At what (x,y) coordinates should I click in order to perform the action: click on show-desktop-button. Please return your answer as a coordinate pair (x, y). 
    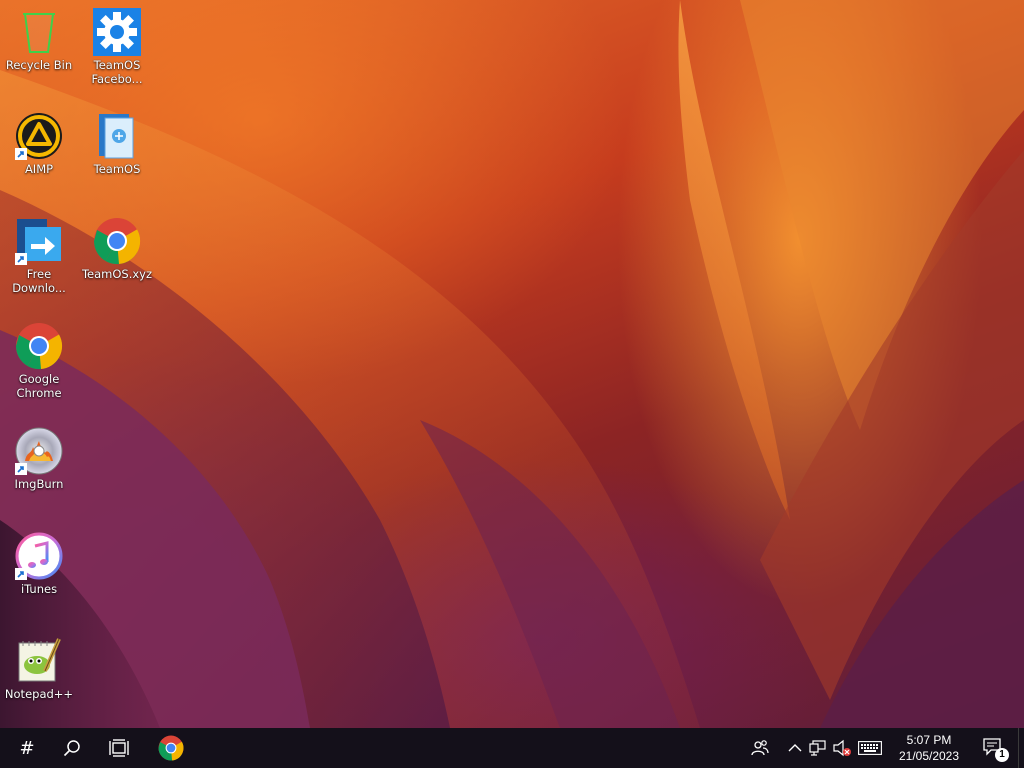
    Looking at the image, I should click on (1021, 748).